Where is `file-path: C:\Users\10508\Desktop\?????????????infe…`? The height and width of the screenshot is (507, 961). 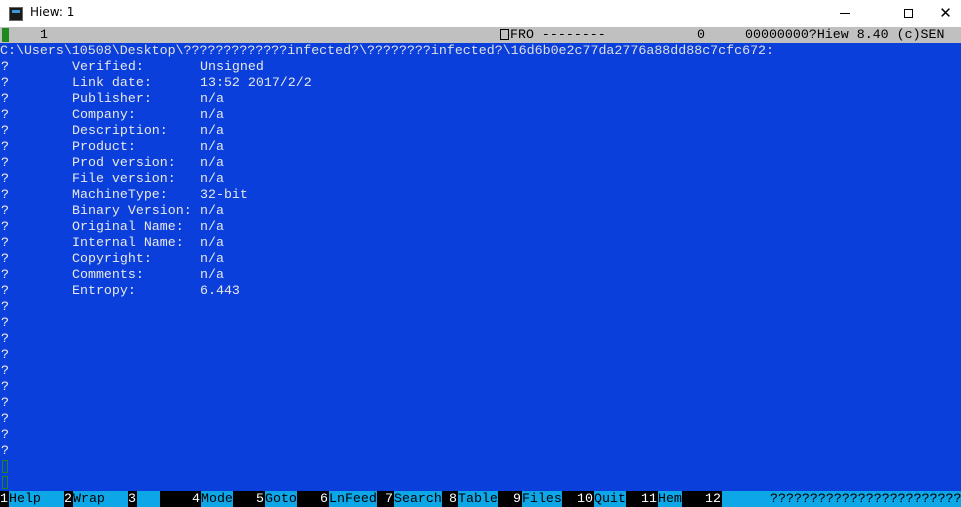 file-path: C:\Users\10508\Desktop\?????????????infe… is located at coordinates (387, 50).